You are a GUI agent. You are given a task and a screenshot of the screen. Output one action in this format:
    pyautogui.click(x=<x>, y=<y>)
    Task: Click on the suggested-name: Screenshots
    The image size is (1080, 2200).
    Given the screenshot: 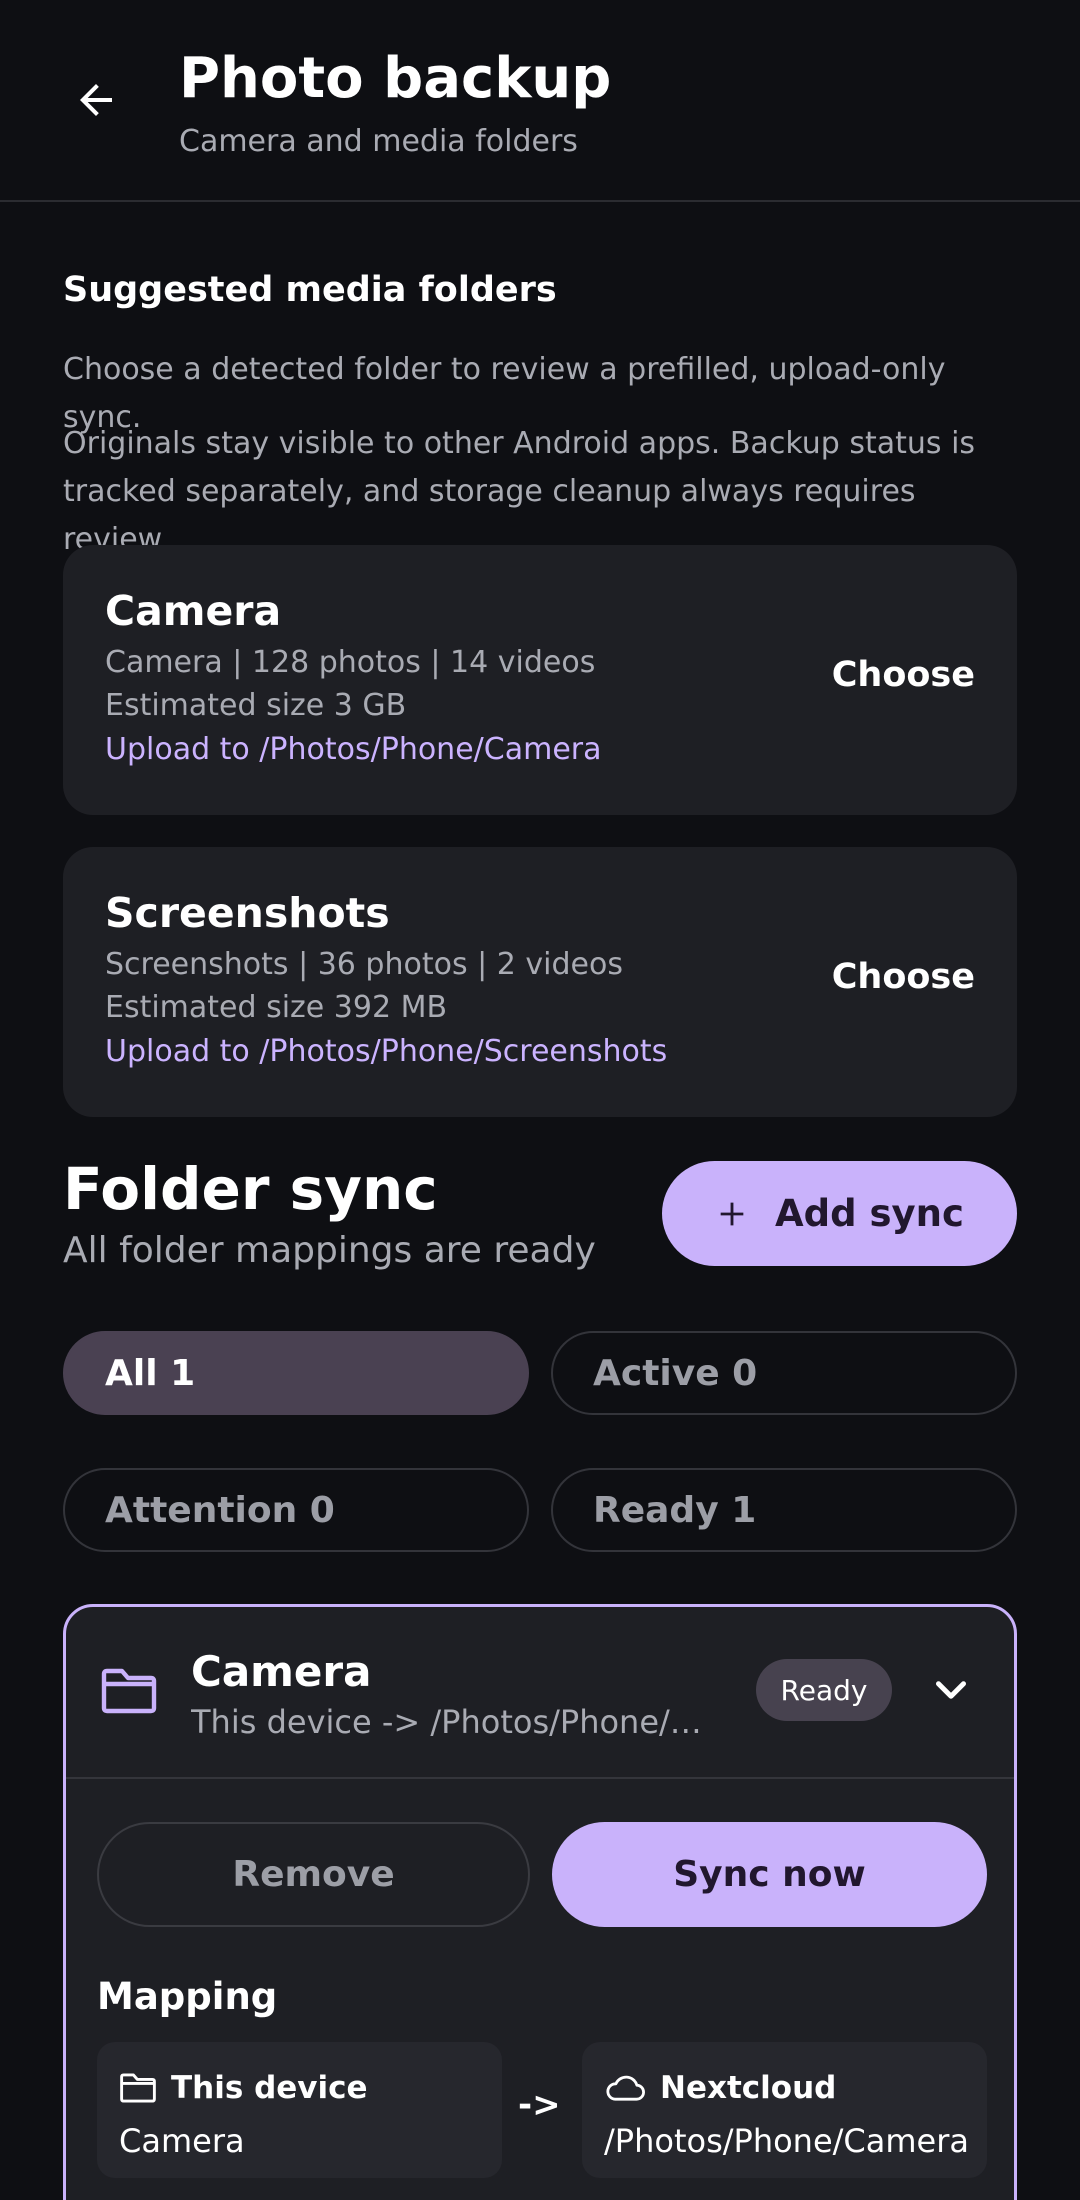 What is the action you would take?
    pyautogui.click(x=247, y=913)
    